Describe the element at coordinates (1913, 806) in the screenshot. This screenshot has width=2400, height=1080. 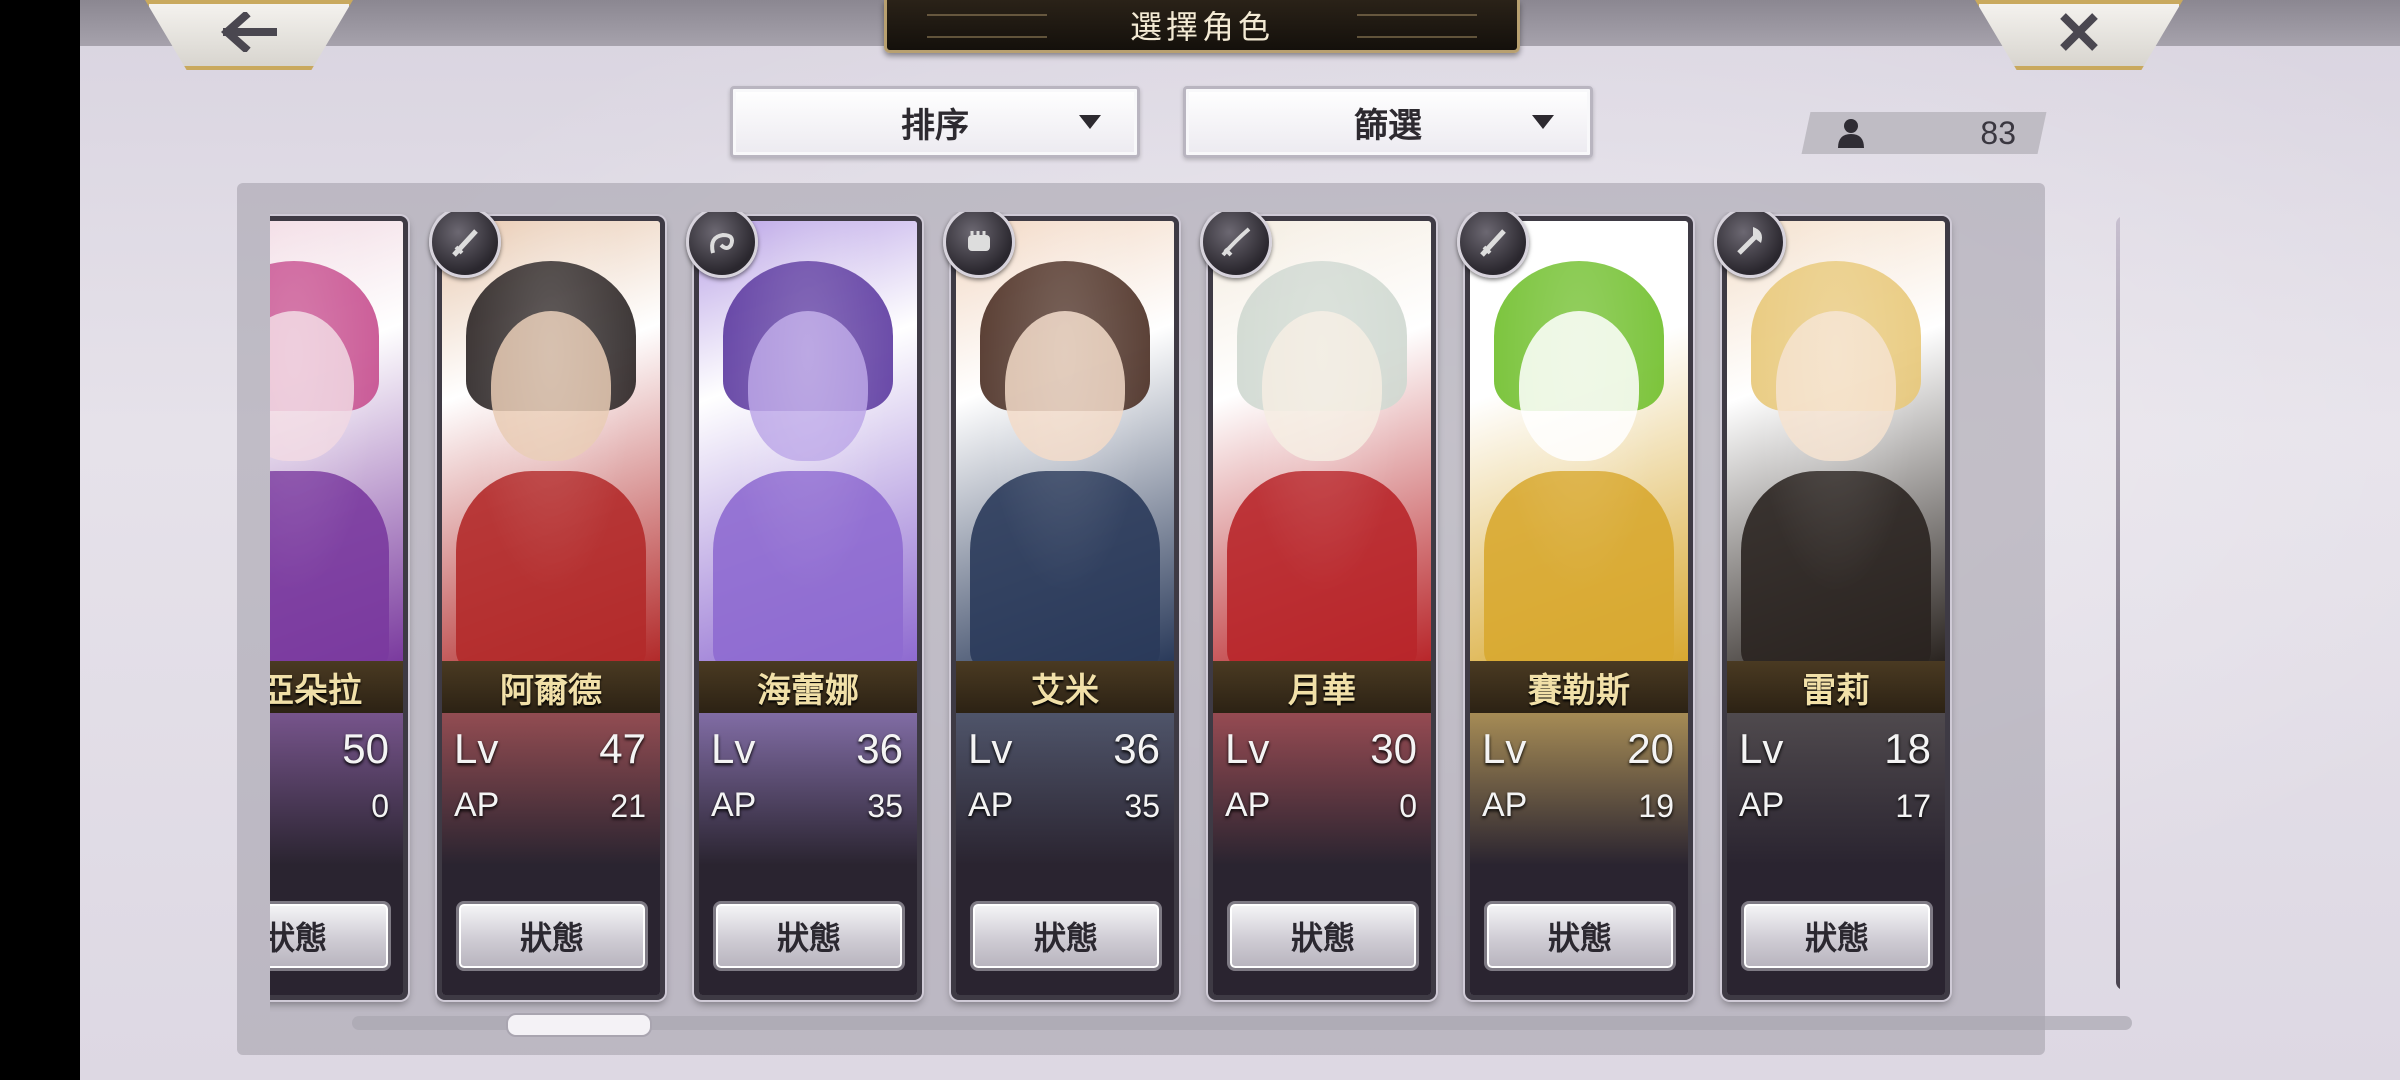
I see `ap-value: 17` at that location.